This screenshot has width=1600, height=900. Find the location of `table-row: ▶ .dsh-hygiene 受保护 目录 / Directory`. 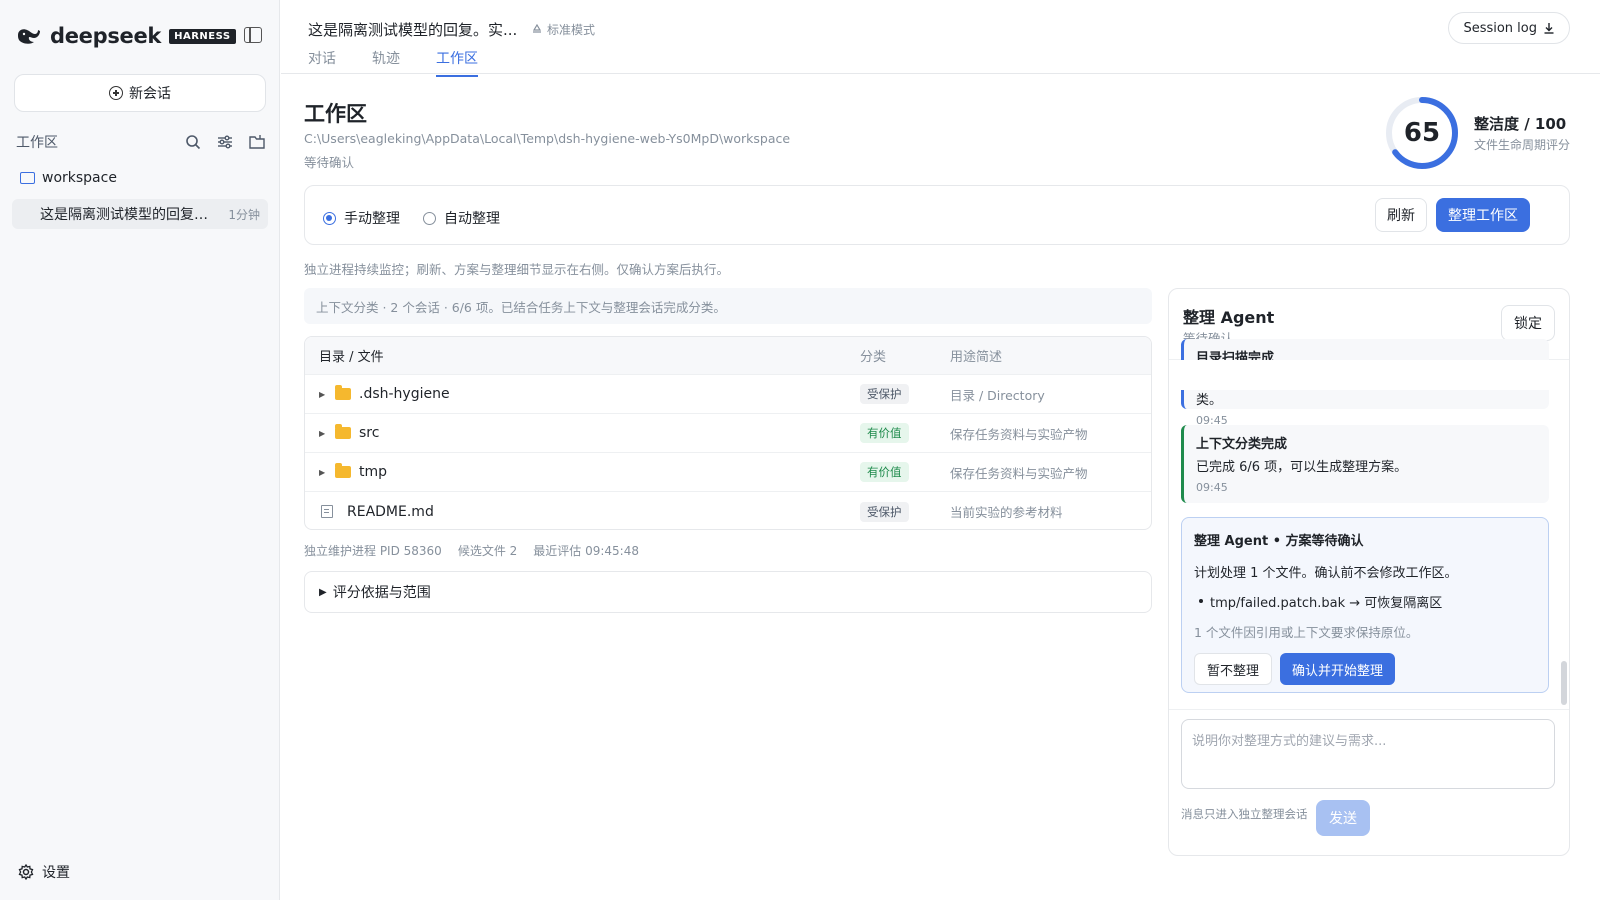

table-row: ▶ .dsh-hygiene 受保护 目录 / Directory is located at coordinates (728, 394).